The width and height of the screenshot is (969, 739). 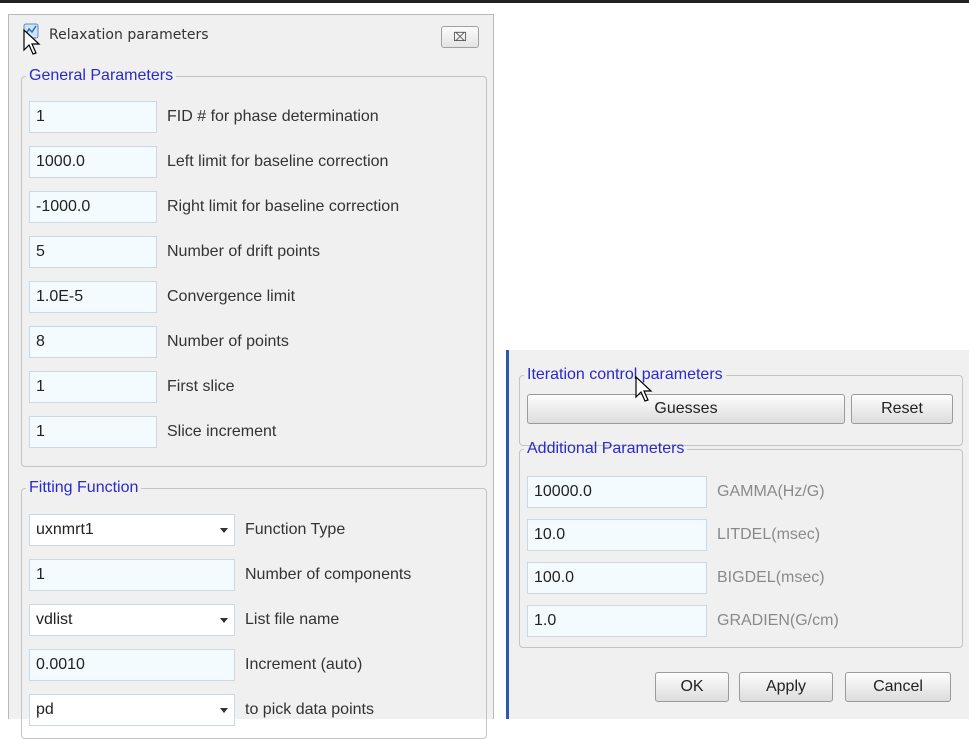 I want to click on convergence-limit-input: 1.0E-5, so click(x=93, y=297).